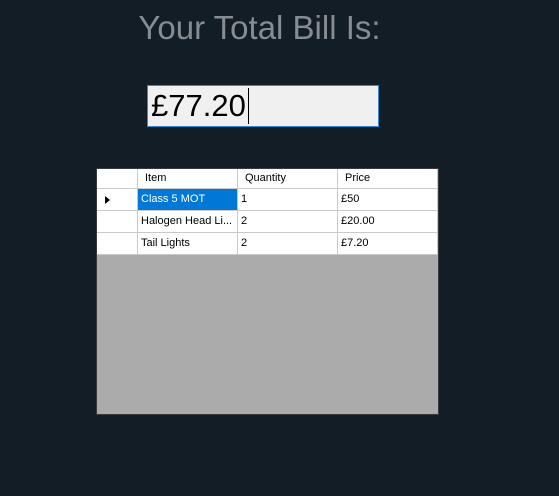 The width and height of the screenshot is (559, 496). What do you see at coordinates (248, 106) in the screenshot?
I see `text-caret` at bounding box center [248, 106].